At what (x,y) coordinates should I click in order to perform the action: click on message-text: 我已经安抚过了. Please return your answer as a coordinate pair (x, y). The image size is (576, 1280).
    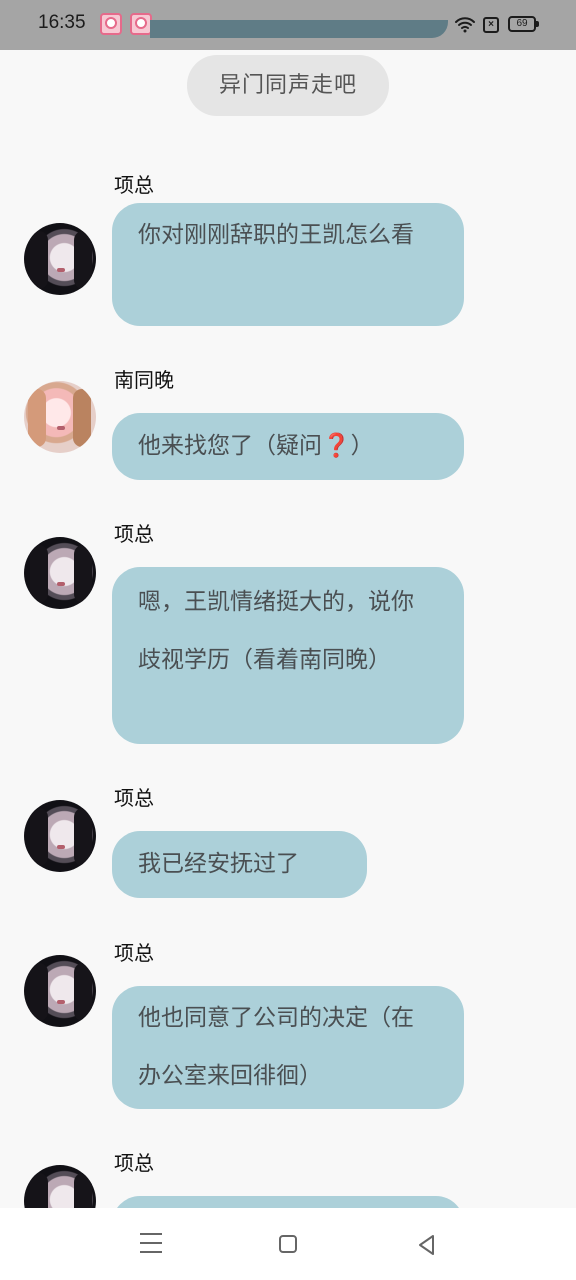
    Looking at the image, I should click on (218, 864).